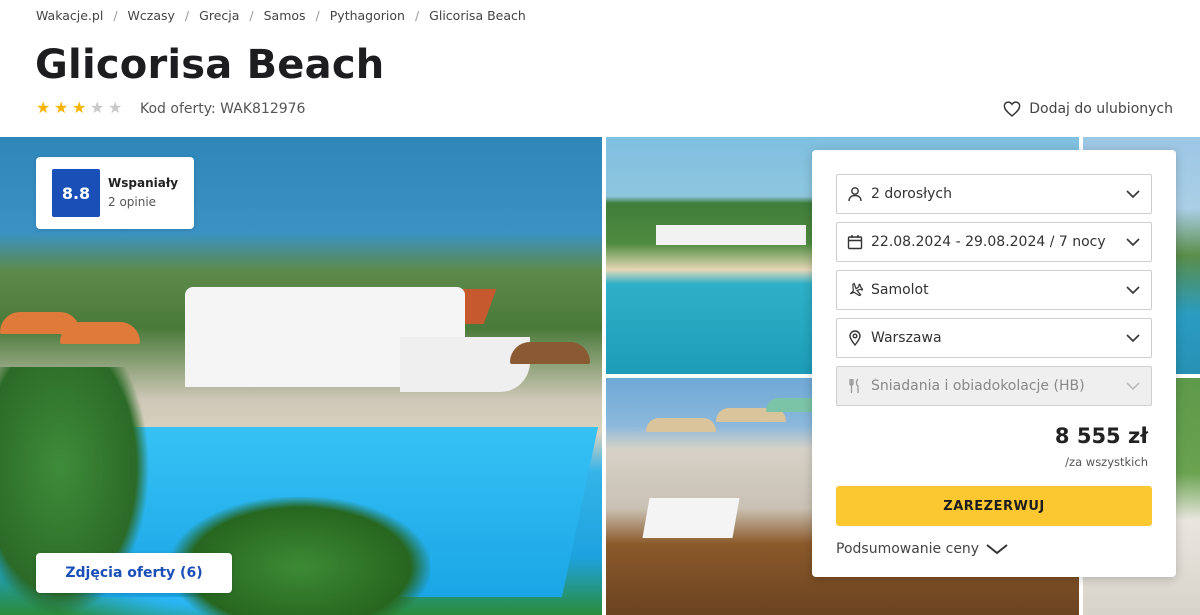  I want to click on price-summary-label: Podsumowanie ceny, so click(908, 549).